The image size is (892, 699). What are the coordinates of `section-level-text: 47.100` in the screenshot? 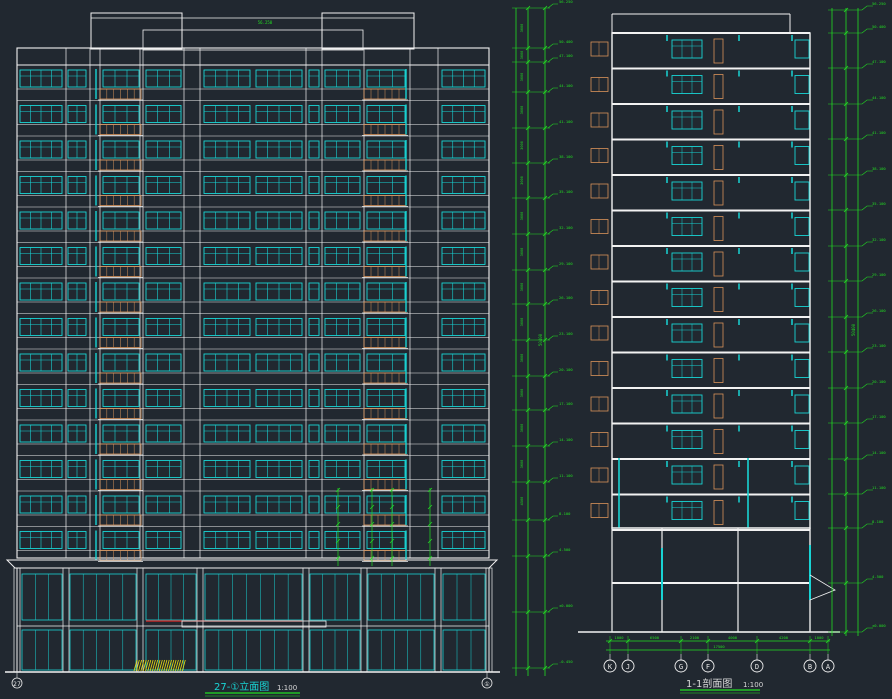 It's located at (879, 61).